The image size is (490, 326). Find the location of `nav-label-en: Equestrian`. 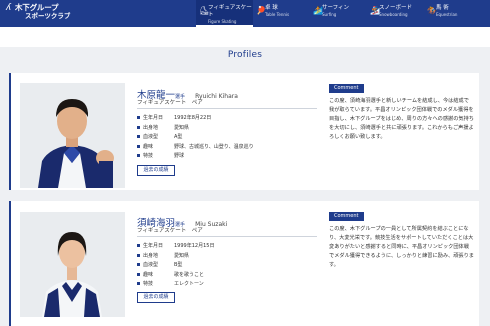

nav-label-en: Equestrian is located at coordinates (447, 14).